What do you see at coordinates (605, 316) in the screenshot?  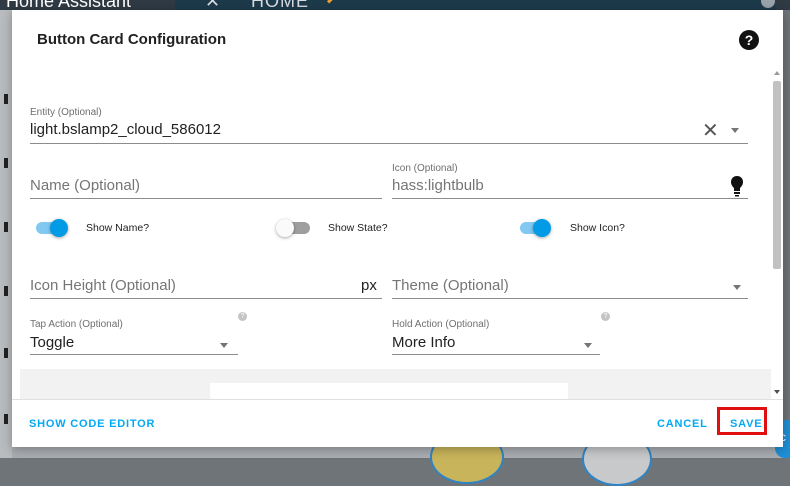 I see `hold-action-help-icon: ?` at bounding box center [605, 316].